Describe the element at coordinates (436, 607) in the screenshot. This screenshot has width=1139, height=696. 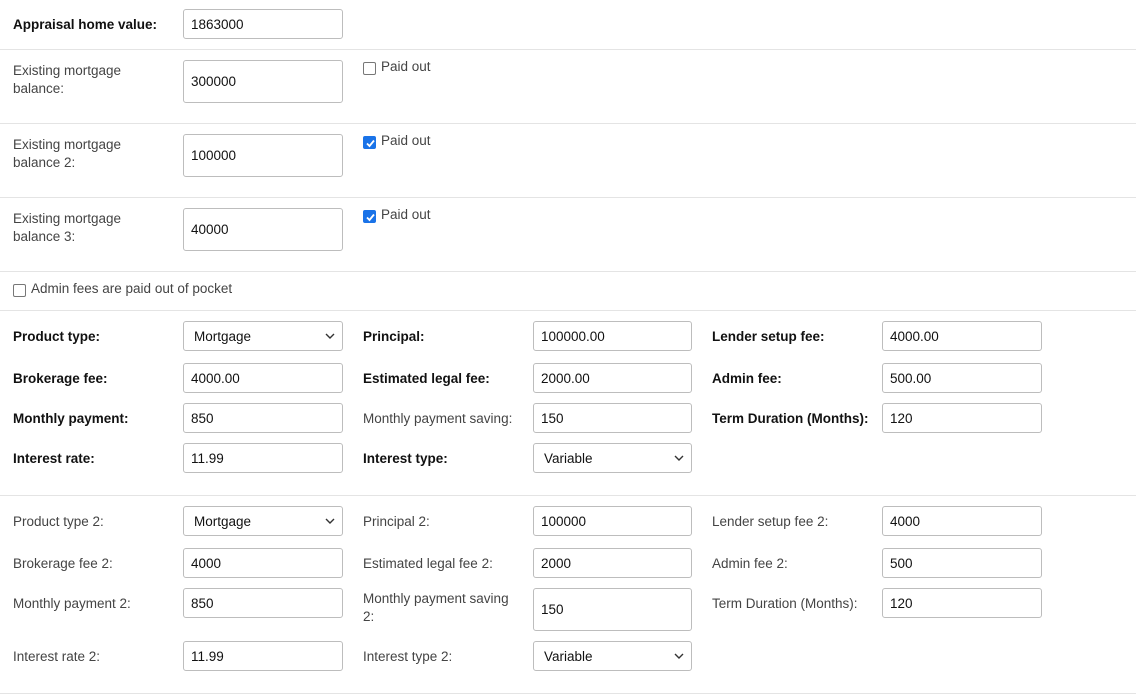
I see `payment-saving-2-label: Monthly payment saving 2:` at that location.